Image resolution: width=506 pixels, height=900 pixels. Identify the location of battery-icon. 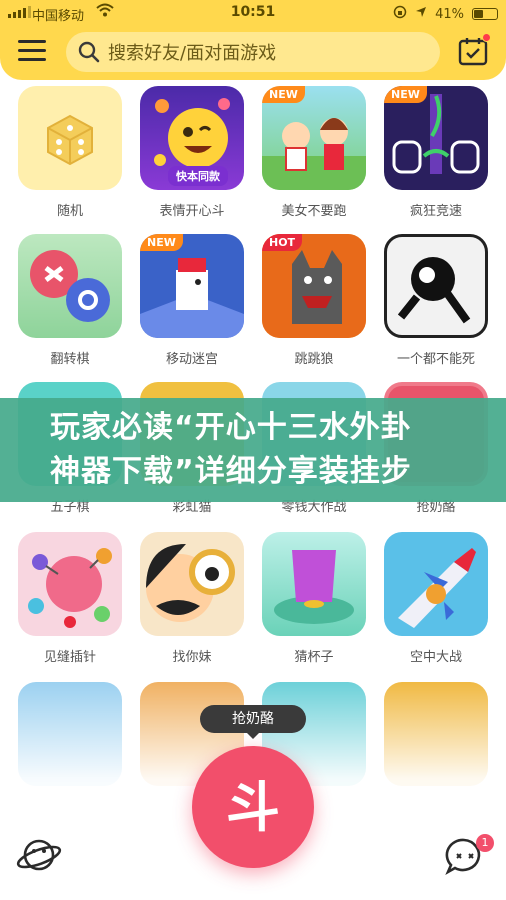
(485, 14).